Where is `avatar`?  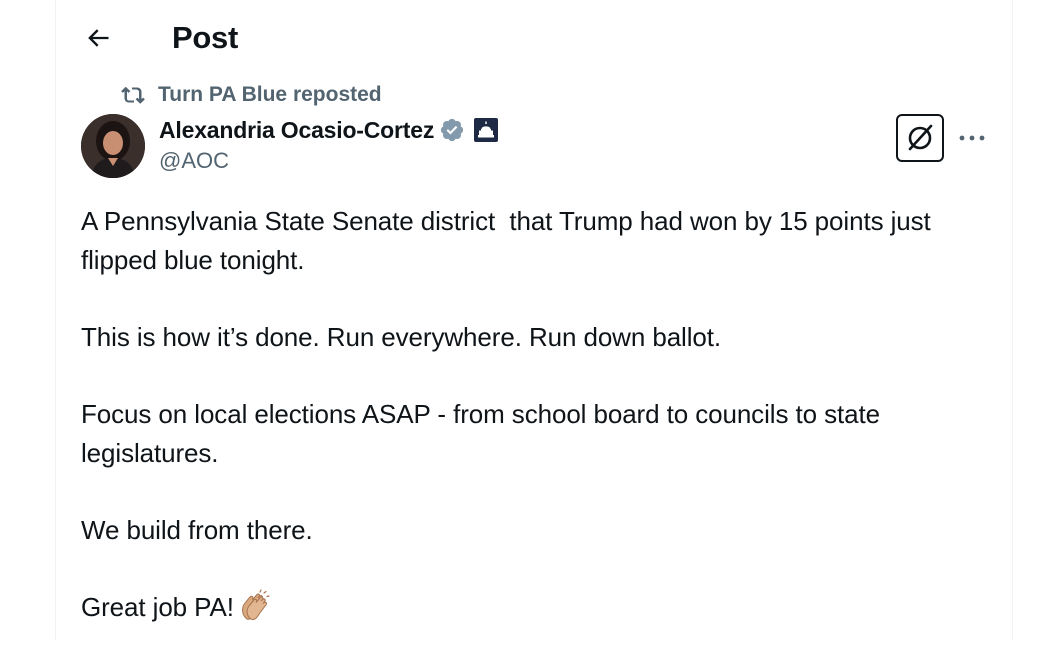 avatar is located at coordinates (113, 146).